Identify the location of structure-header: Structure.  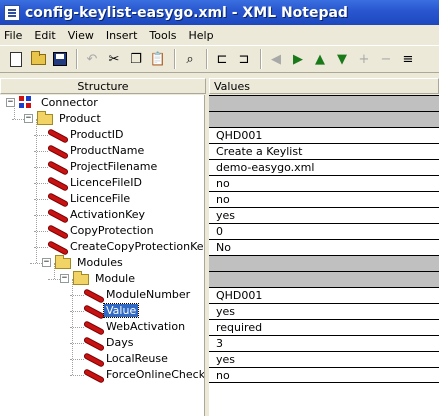
(103, 86).